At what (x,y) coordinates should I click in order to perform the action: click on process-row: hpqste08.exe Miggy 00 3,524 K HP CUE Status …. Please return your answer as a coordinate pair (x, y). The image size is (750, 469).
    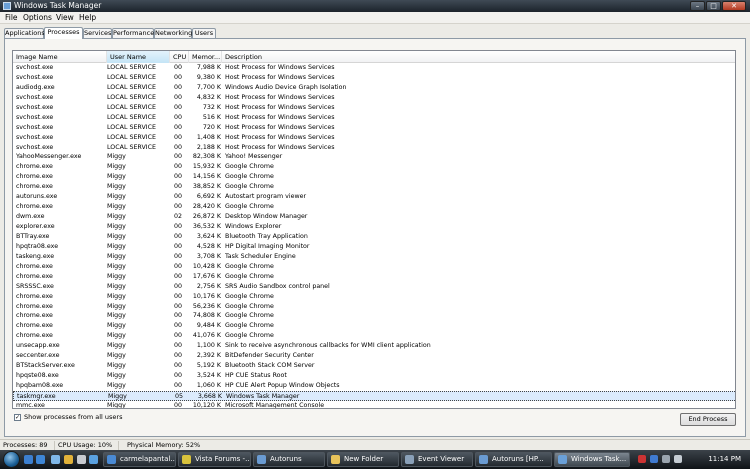
    Looking at the image, I should click on (374, 376).